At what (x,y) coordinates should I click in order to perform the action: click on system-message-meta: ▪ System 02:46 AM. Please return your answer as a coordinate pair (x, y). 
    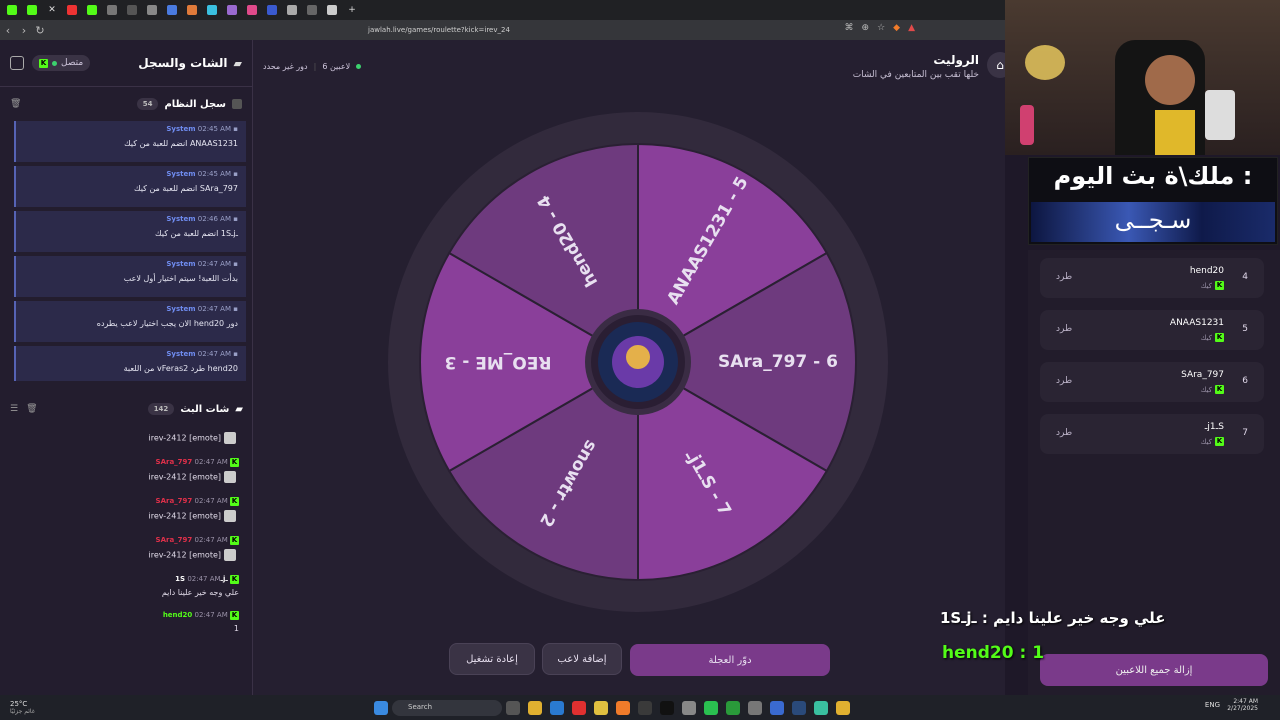
    Looking at the image, I should click on (202, 219).